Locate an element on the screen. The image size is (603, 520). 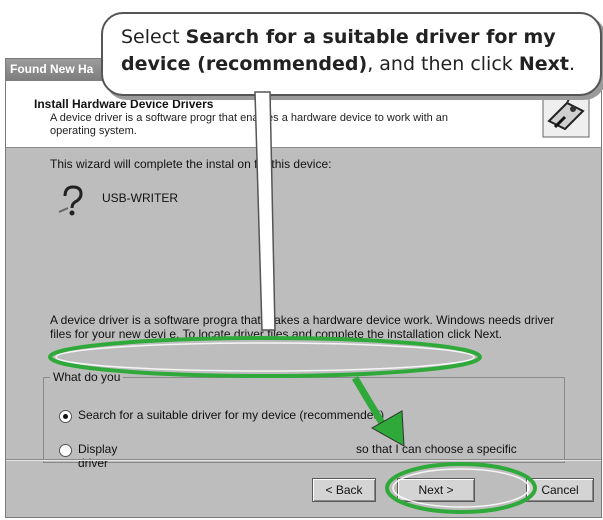
unknown-device-icon is located at coordinates (70, 200).